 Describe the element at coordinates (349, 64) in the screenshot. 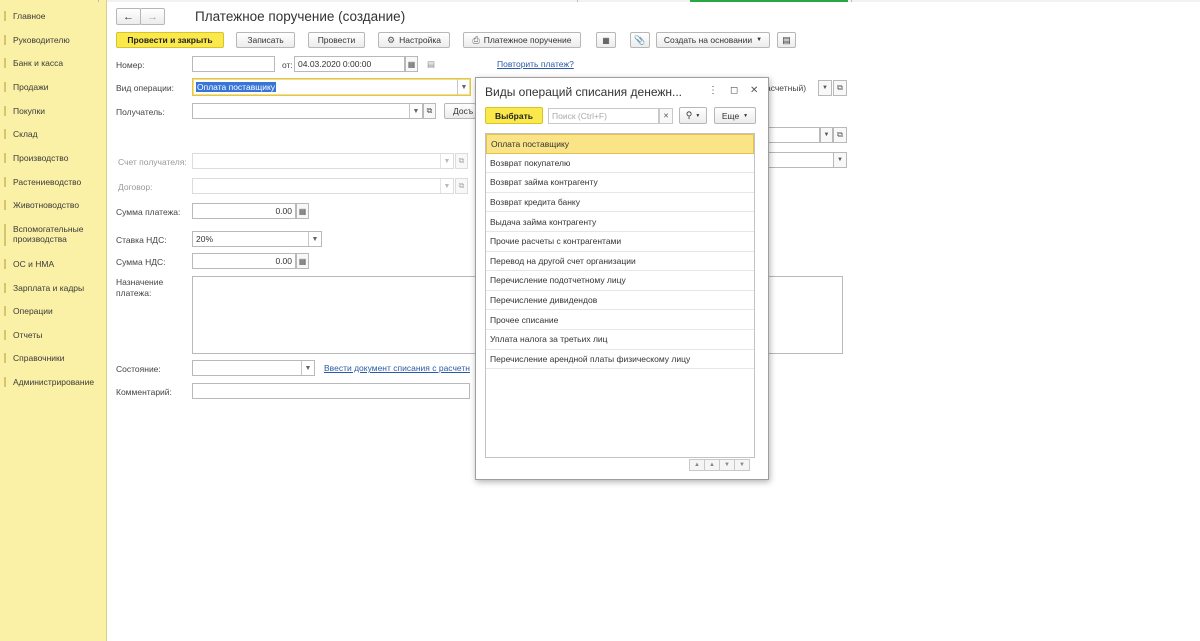

I see `date-field: 04.03.2020 0:00:00` at that location.